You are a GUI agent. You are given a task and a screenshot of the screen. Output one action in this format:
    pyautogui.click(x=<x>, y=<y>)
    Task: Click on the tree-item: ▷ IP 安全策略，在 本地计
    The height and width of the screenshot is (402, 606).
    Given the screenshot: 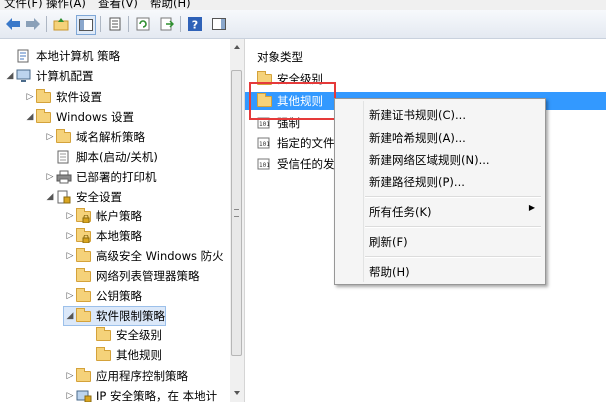 What is the action you would take?
    pyautogui.click(x=140, y=394)
    